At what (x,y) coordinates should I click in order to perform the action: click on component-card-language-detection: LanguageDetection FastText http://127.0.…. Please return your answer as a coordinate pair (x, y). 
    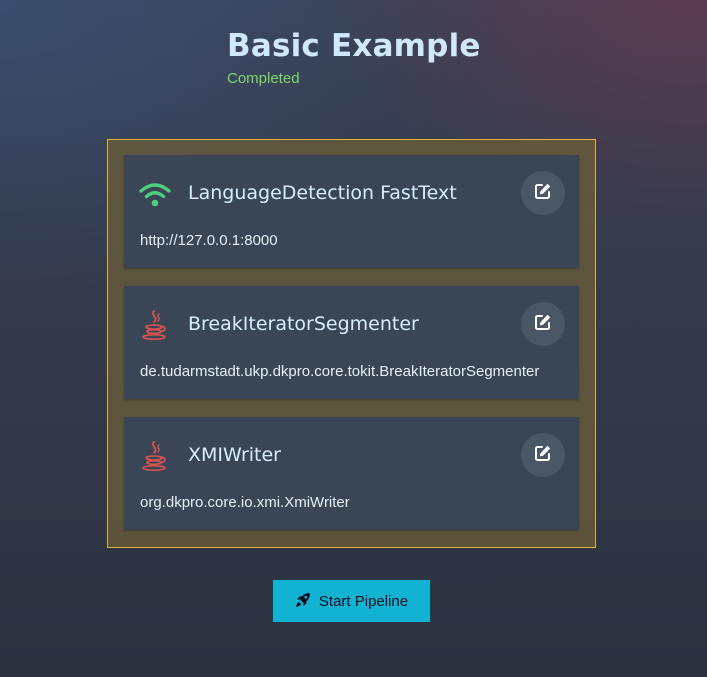
    Looking at the image, I should click on (351, 211).